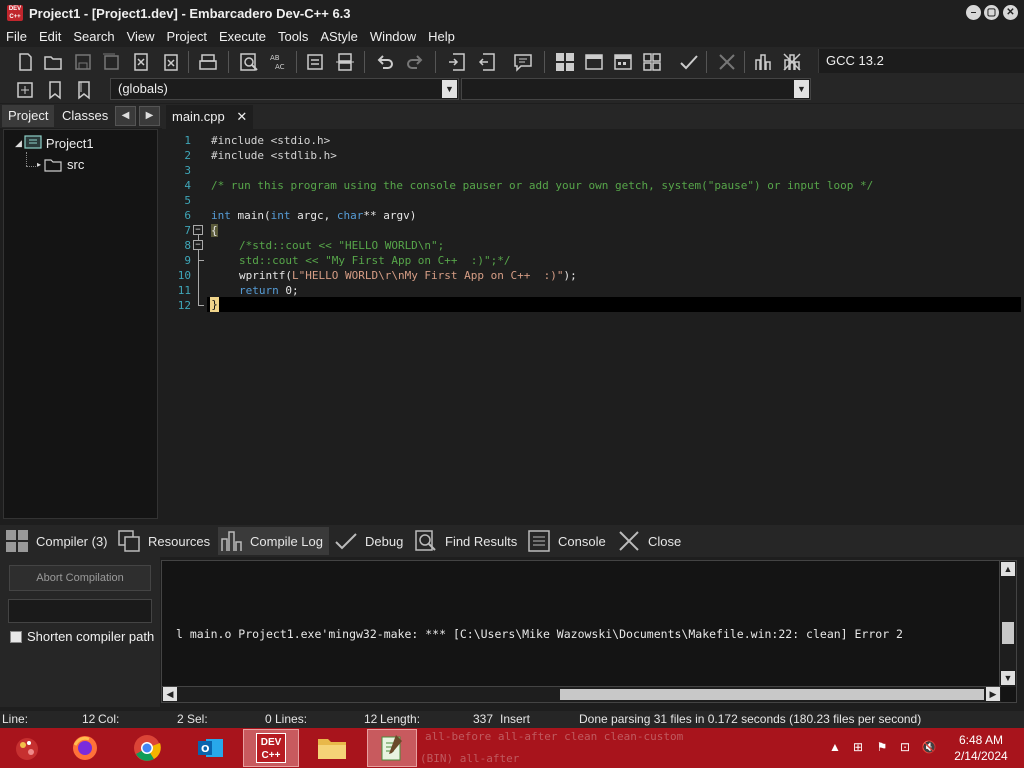 The image size is (1024, 768). Describe the element at coordinates (993, 694) in the screenshot. I see `scroll-right-icon: ▶` at that location.